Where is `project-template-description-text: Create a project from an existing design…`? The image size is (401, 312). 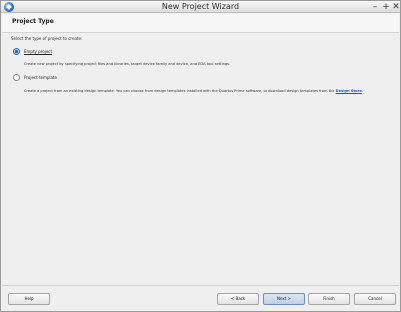
project-template-description-text: Create a project from an existing design… is located at coordinates (180, 91).